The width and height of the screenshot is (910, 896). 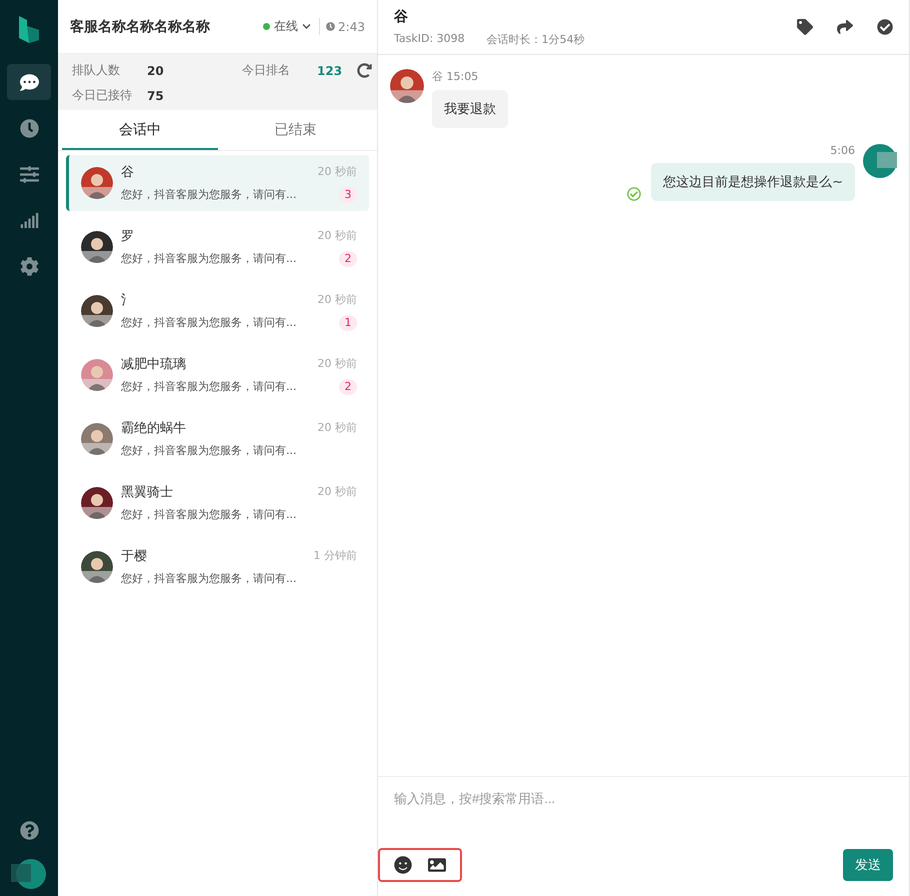 What do you see at coordinates (153, 428) in the screenshot?
I see `contact-name: 霸绝的蜗牛` at bounding box center [153, 428].